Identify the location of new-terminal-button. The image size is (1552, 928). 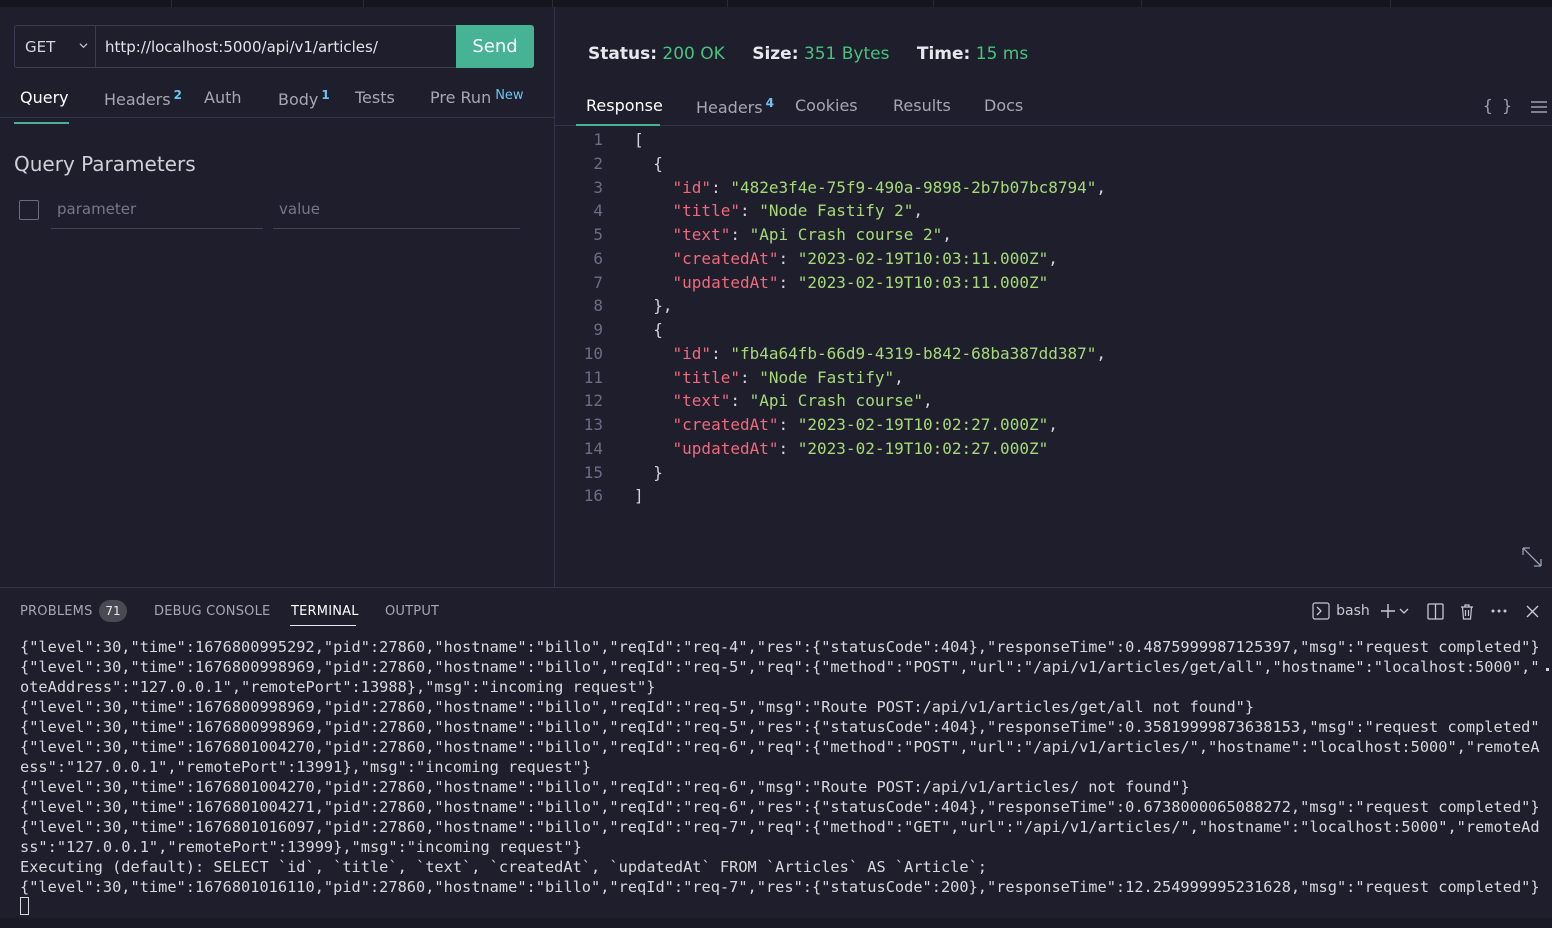
(1394, 611).